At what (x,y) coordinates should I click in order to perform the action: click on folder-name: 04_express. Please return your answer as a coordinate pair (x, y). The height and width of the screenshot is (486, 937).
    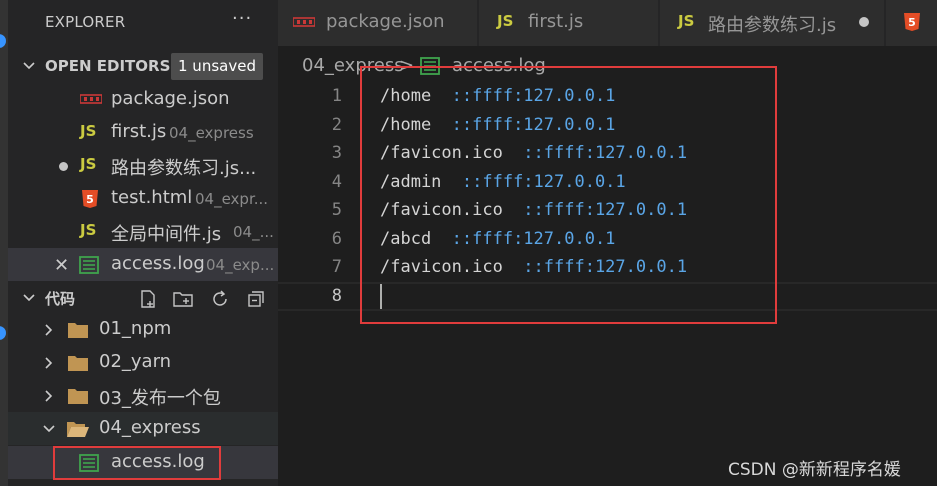
    Looking at the image, I should click on (150, 427).